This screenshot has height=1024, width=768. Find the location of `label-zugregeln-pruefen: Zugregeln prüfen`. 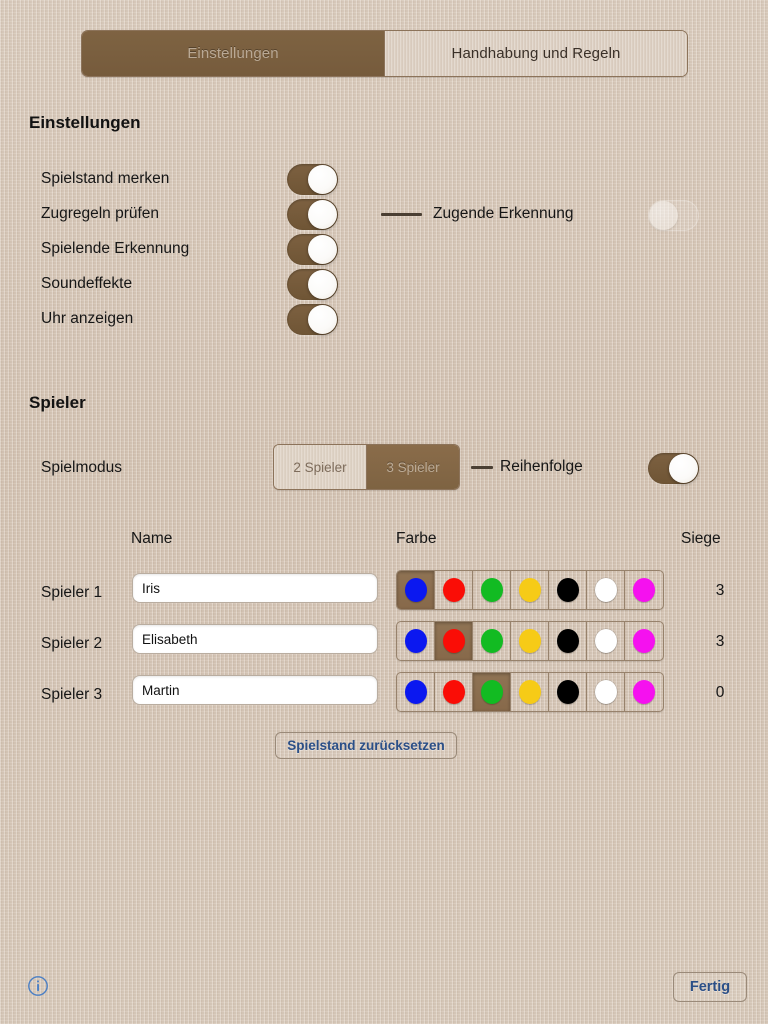

label-zugregeln-pruefen: Zugregeln prüfen is located at coordinates (100, 213).